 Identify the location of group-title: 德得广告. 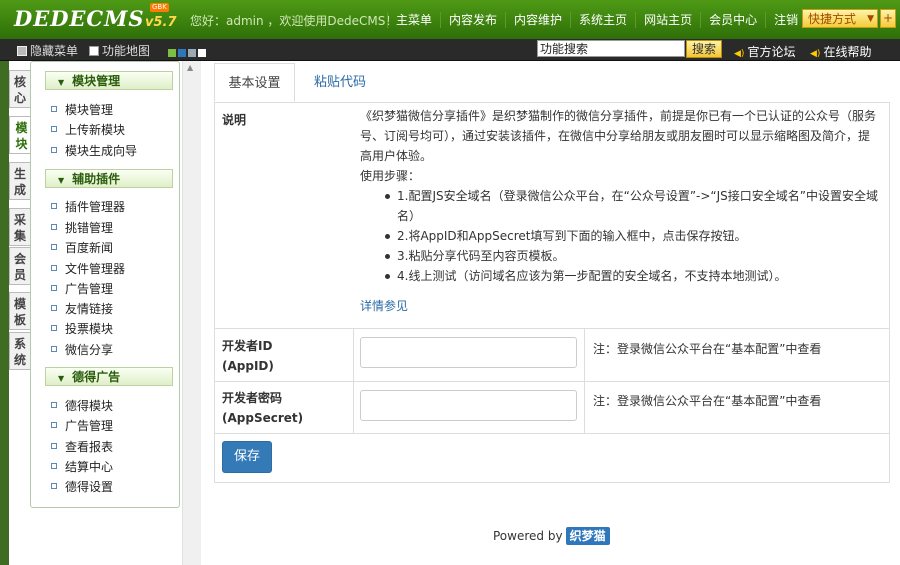
(96, 377).